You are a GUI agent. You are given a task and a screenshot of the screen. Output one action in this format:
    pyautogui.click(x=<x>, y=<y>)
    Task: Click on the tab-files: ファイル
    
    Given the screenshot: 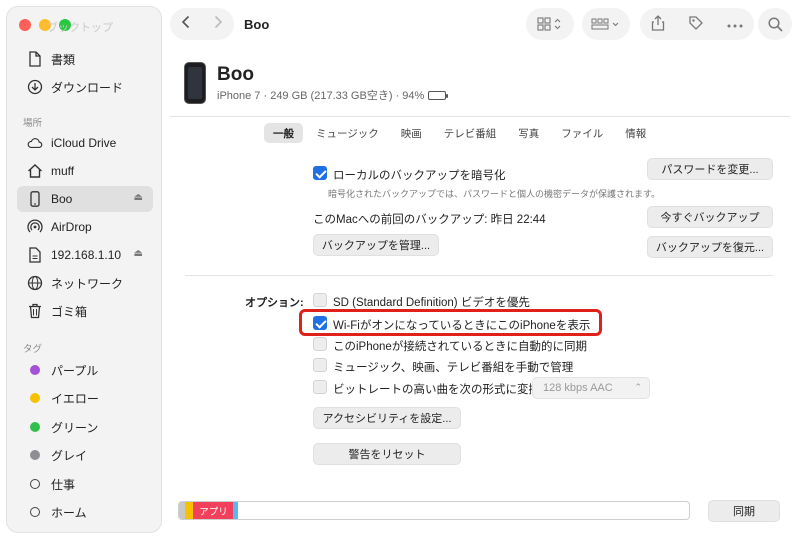 What is the action you would take?
    pyautogui.click(x=582, y=133)
    